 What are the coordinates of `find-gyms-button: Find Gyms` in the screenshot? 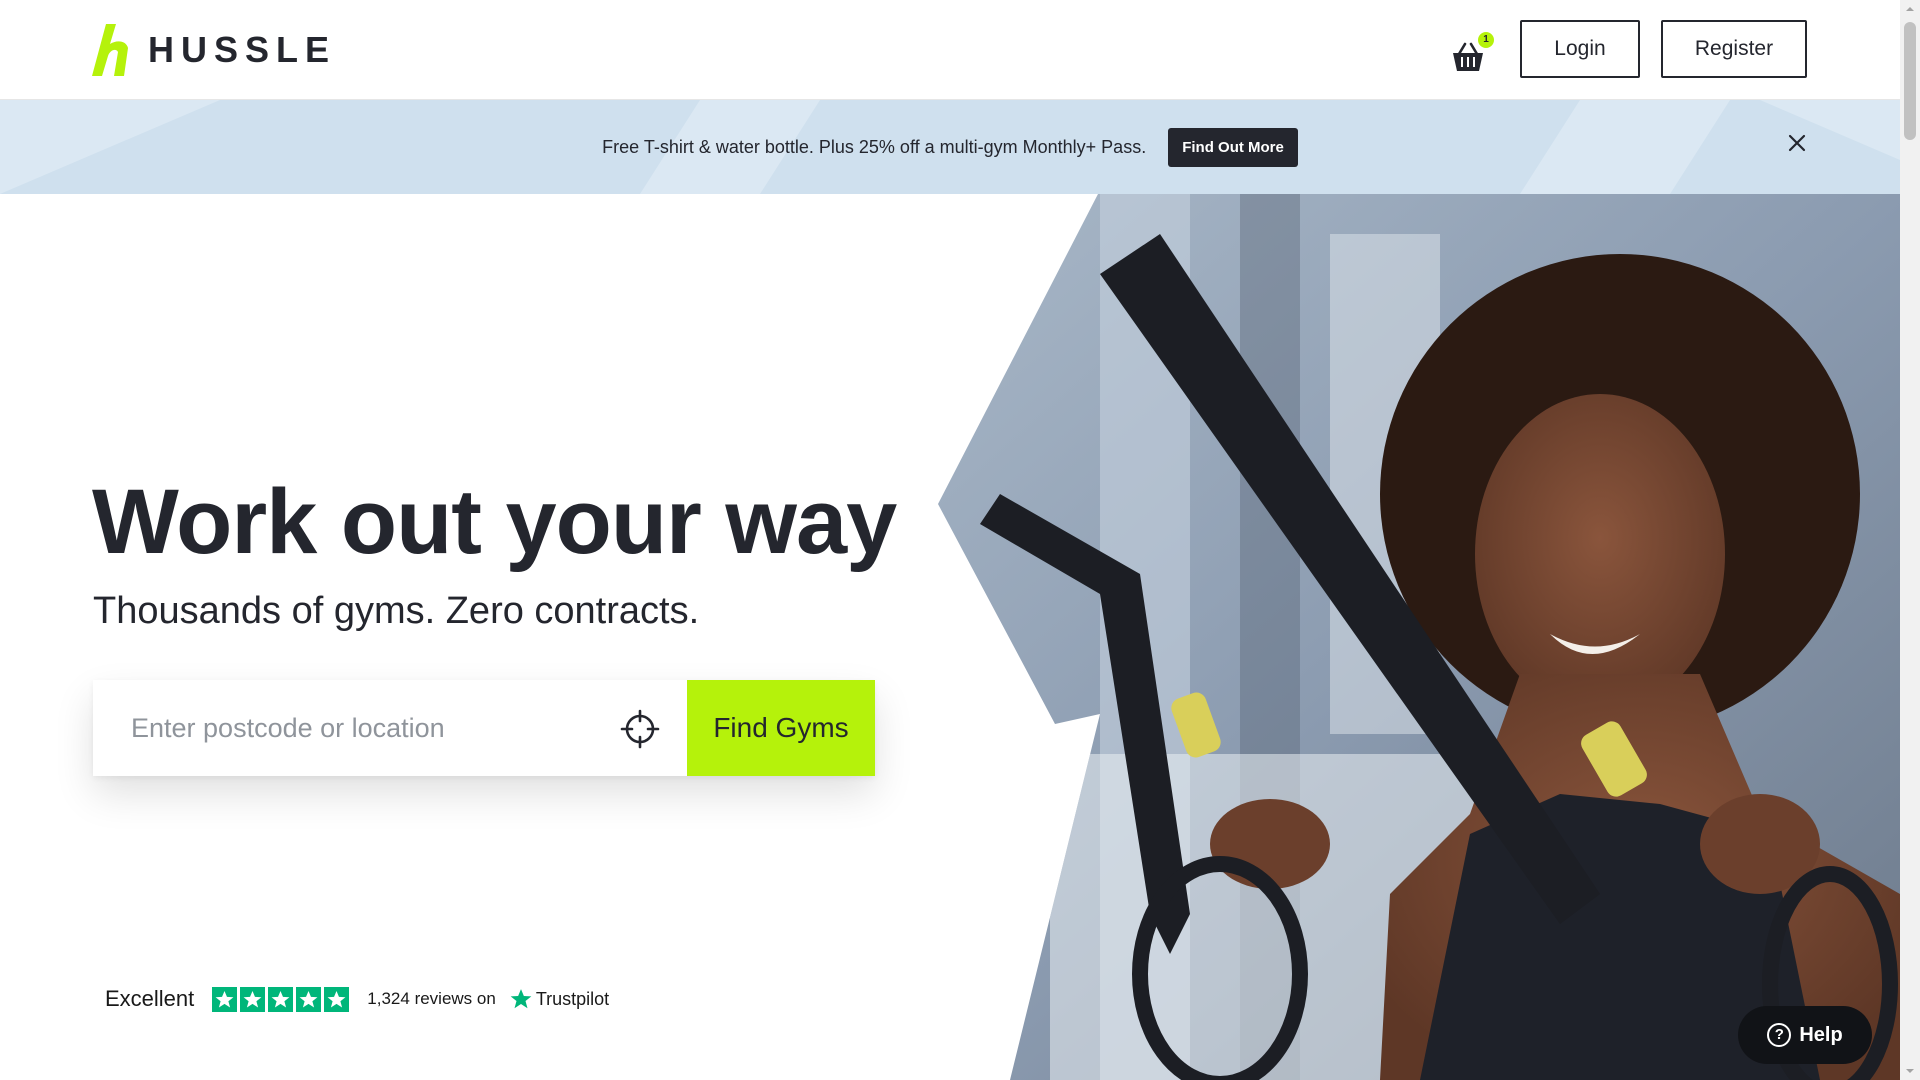 It's located at (781, 728).